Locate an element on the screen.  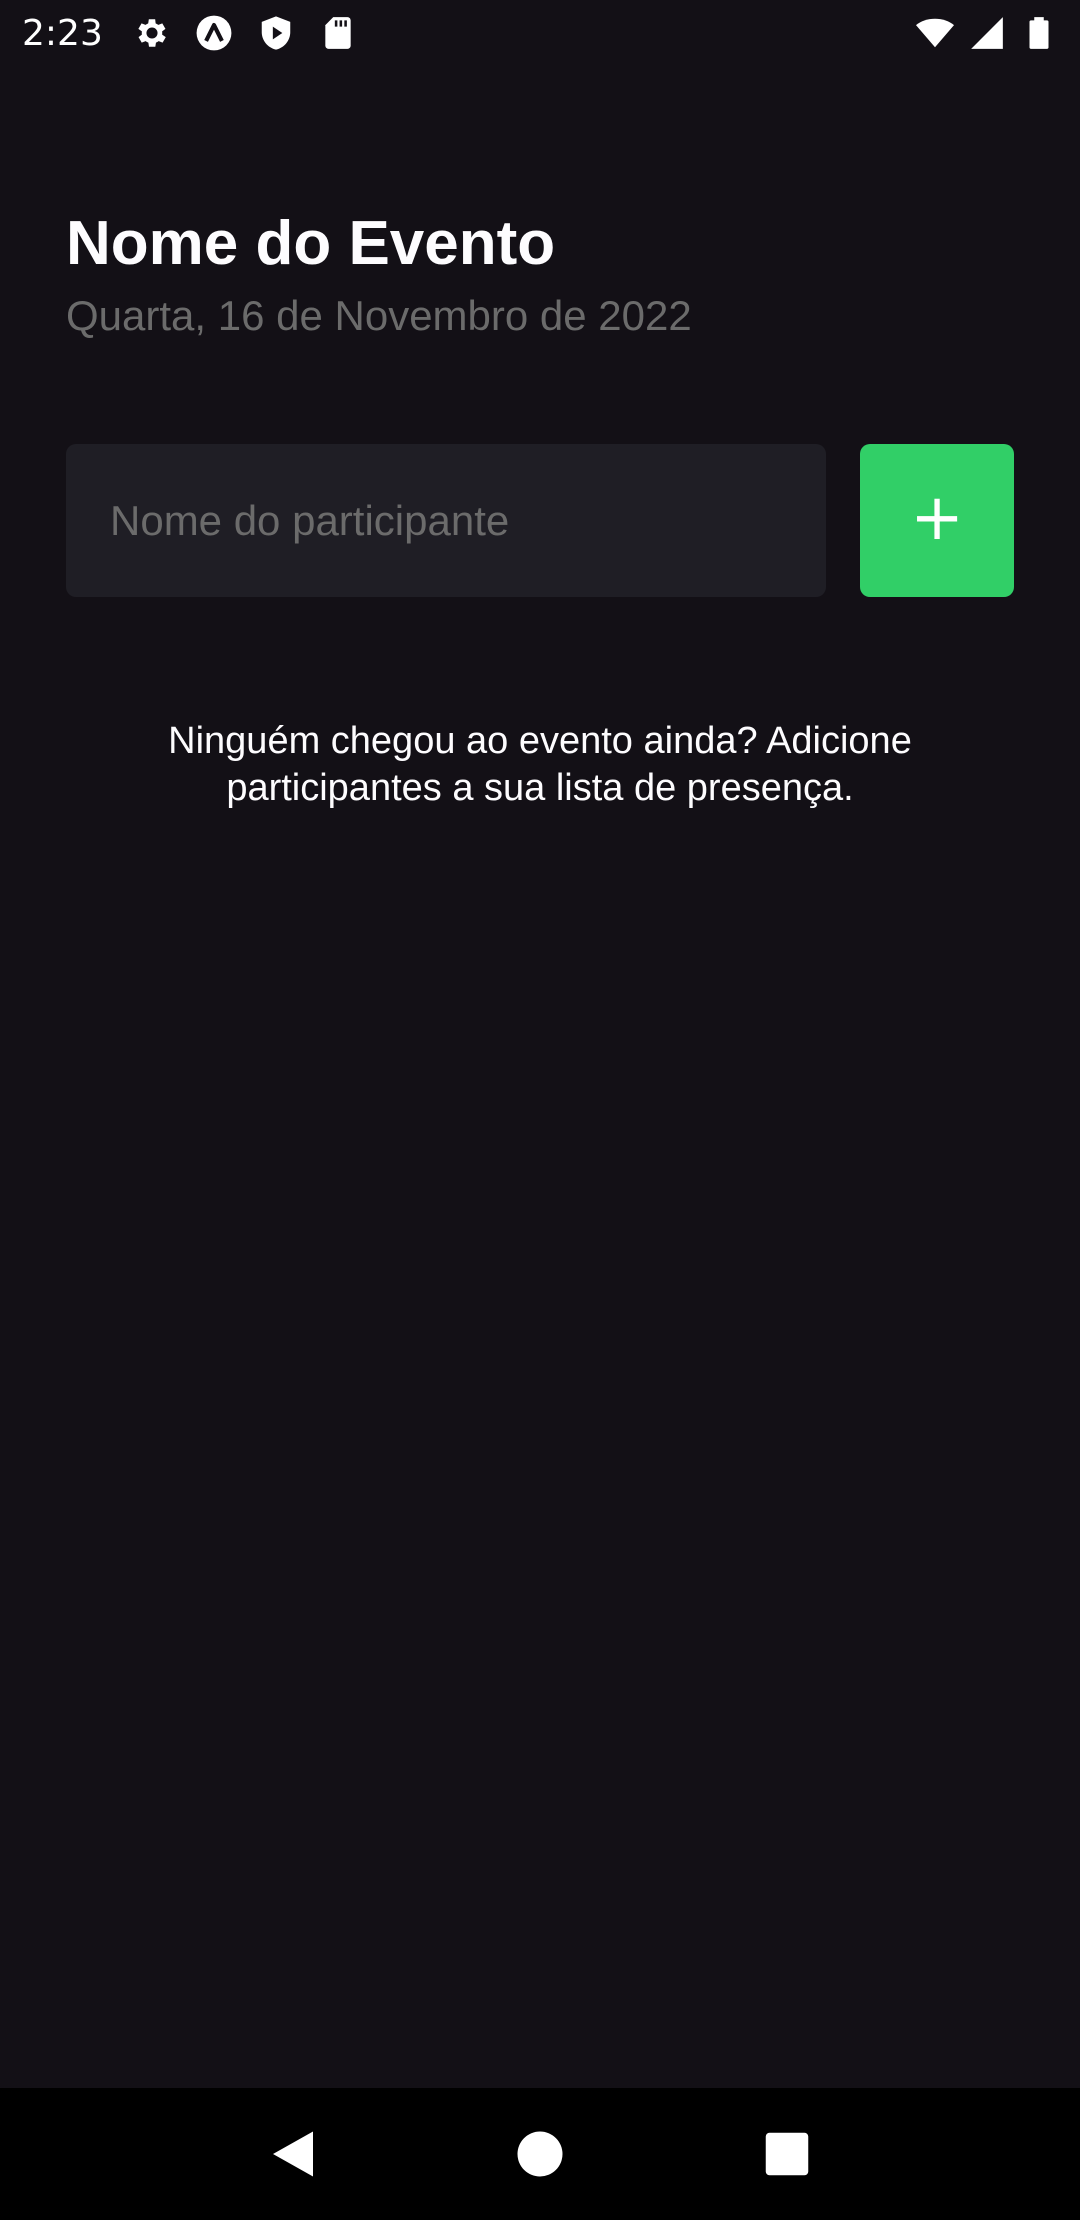
status-icons-right is located at coordinates (987, 33).